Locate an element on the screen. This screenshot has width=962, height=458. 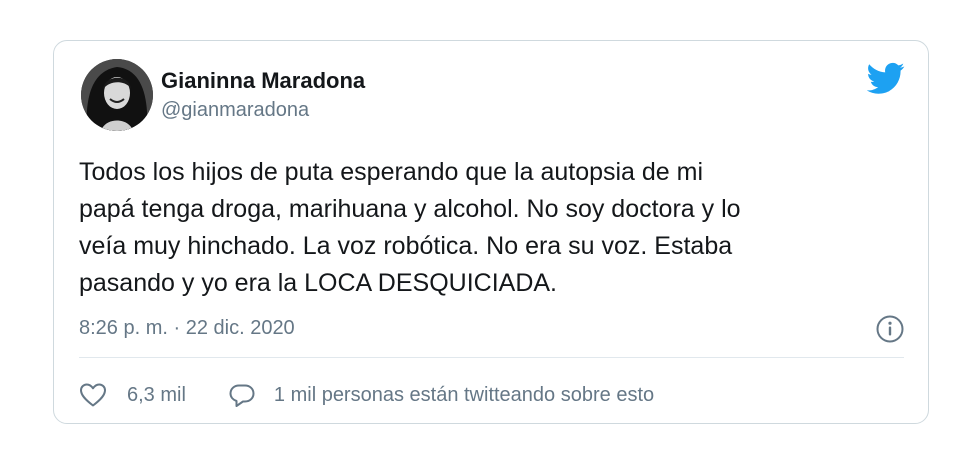
like-button: 6,3 mil is located at coordinates (153, 395).